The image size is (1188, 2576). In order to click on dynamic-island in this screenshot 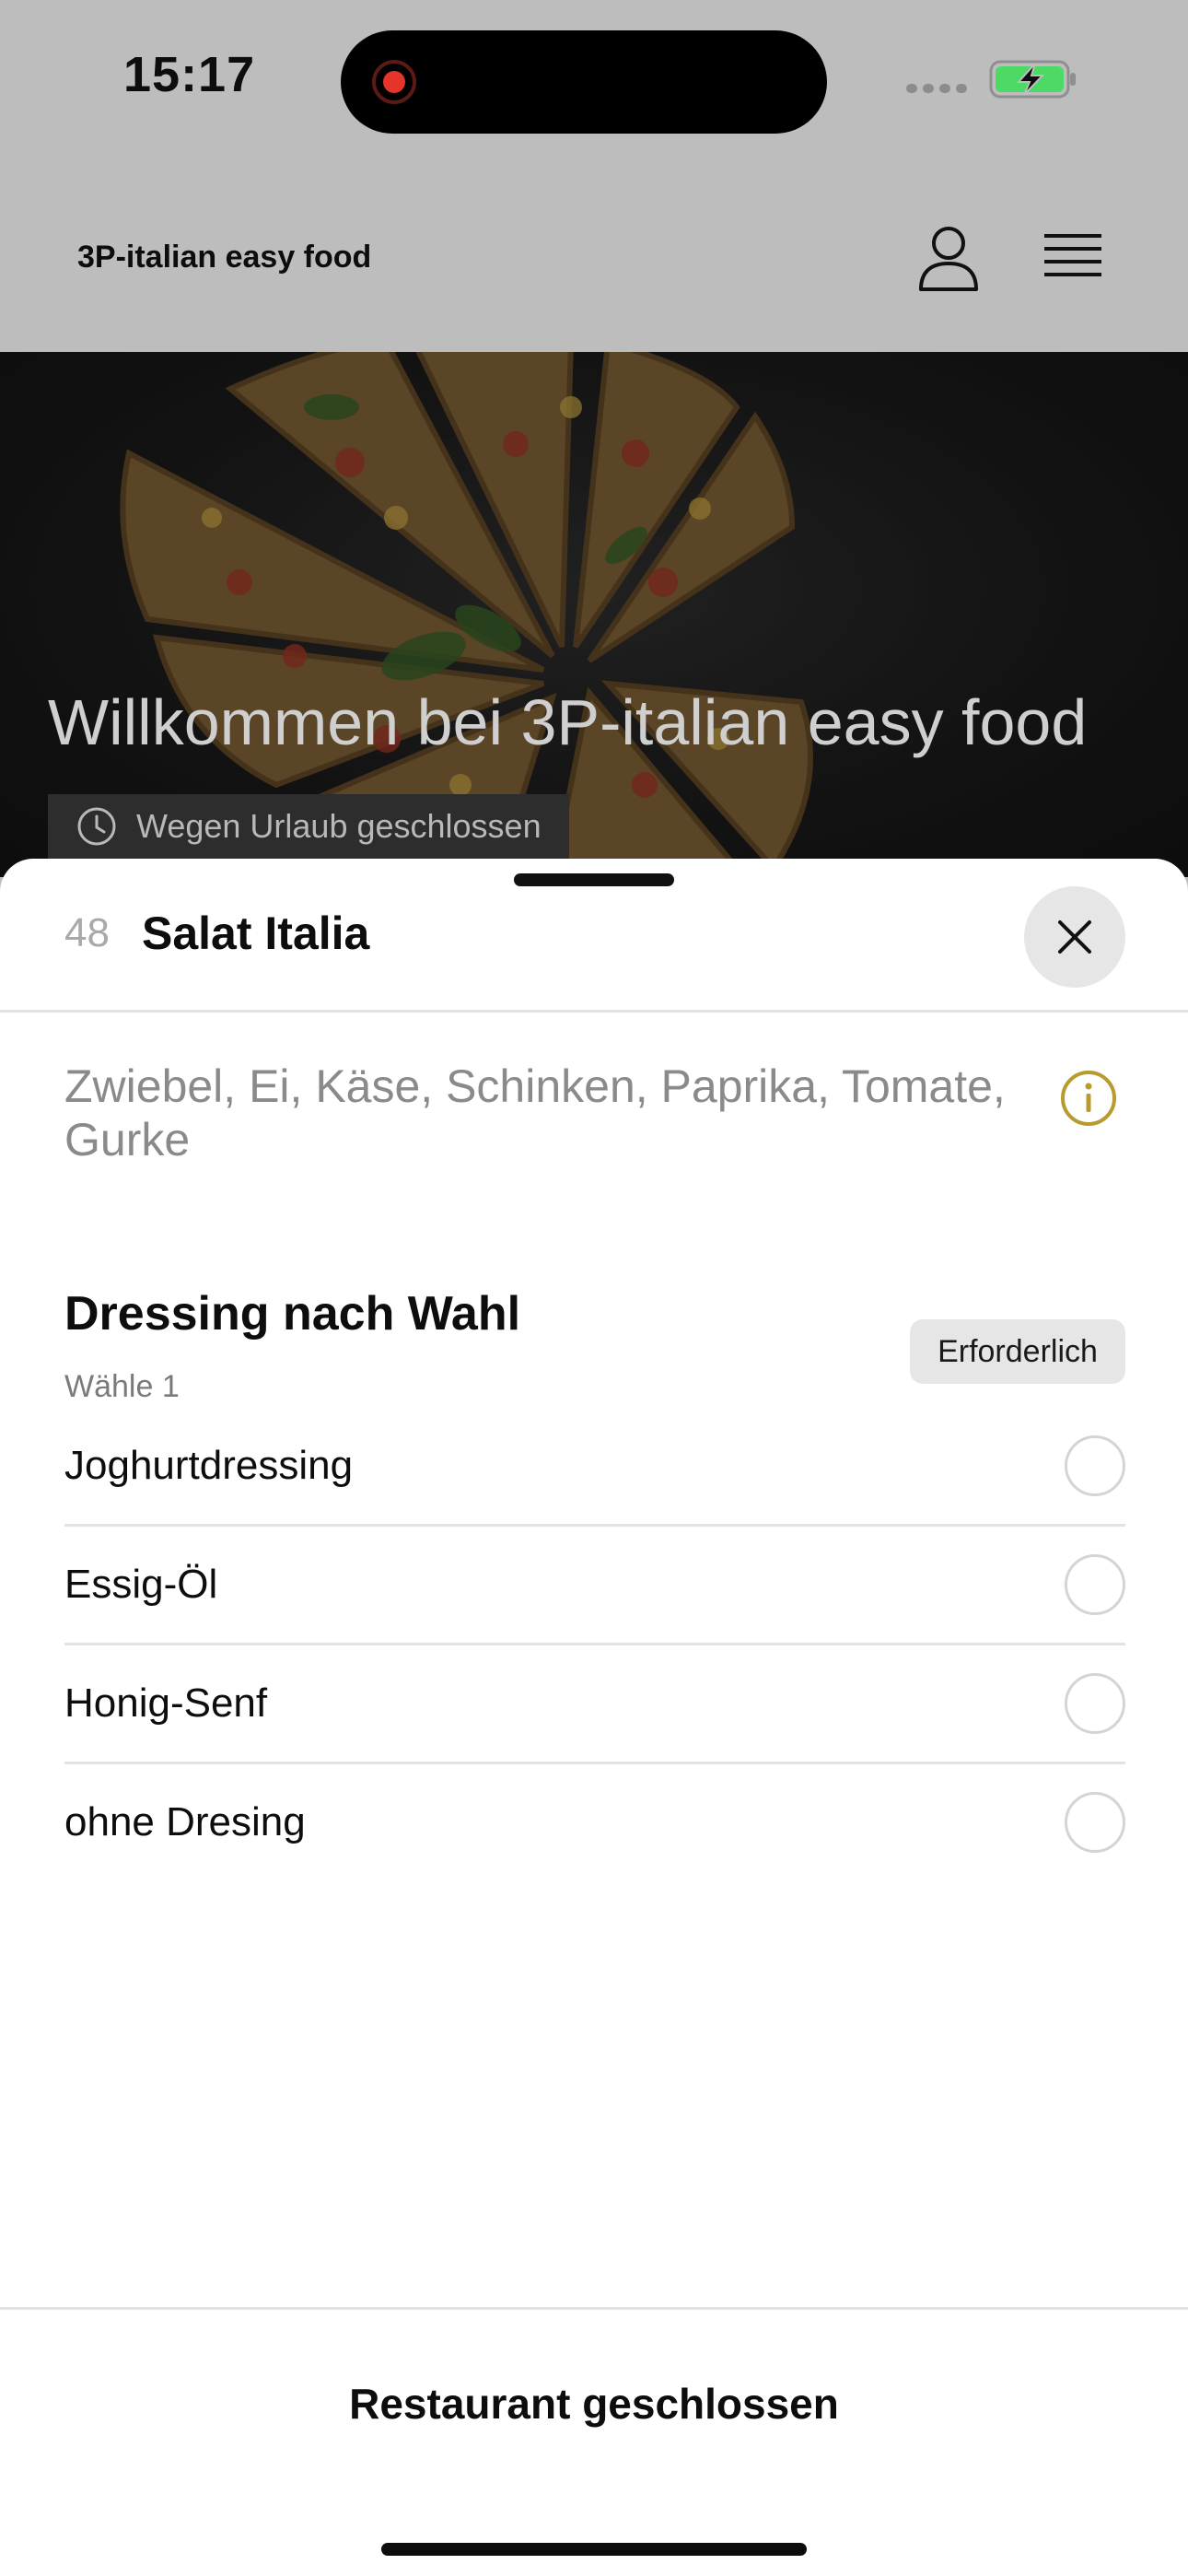, I will do `click(584, 82)`.